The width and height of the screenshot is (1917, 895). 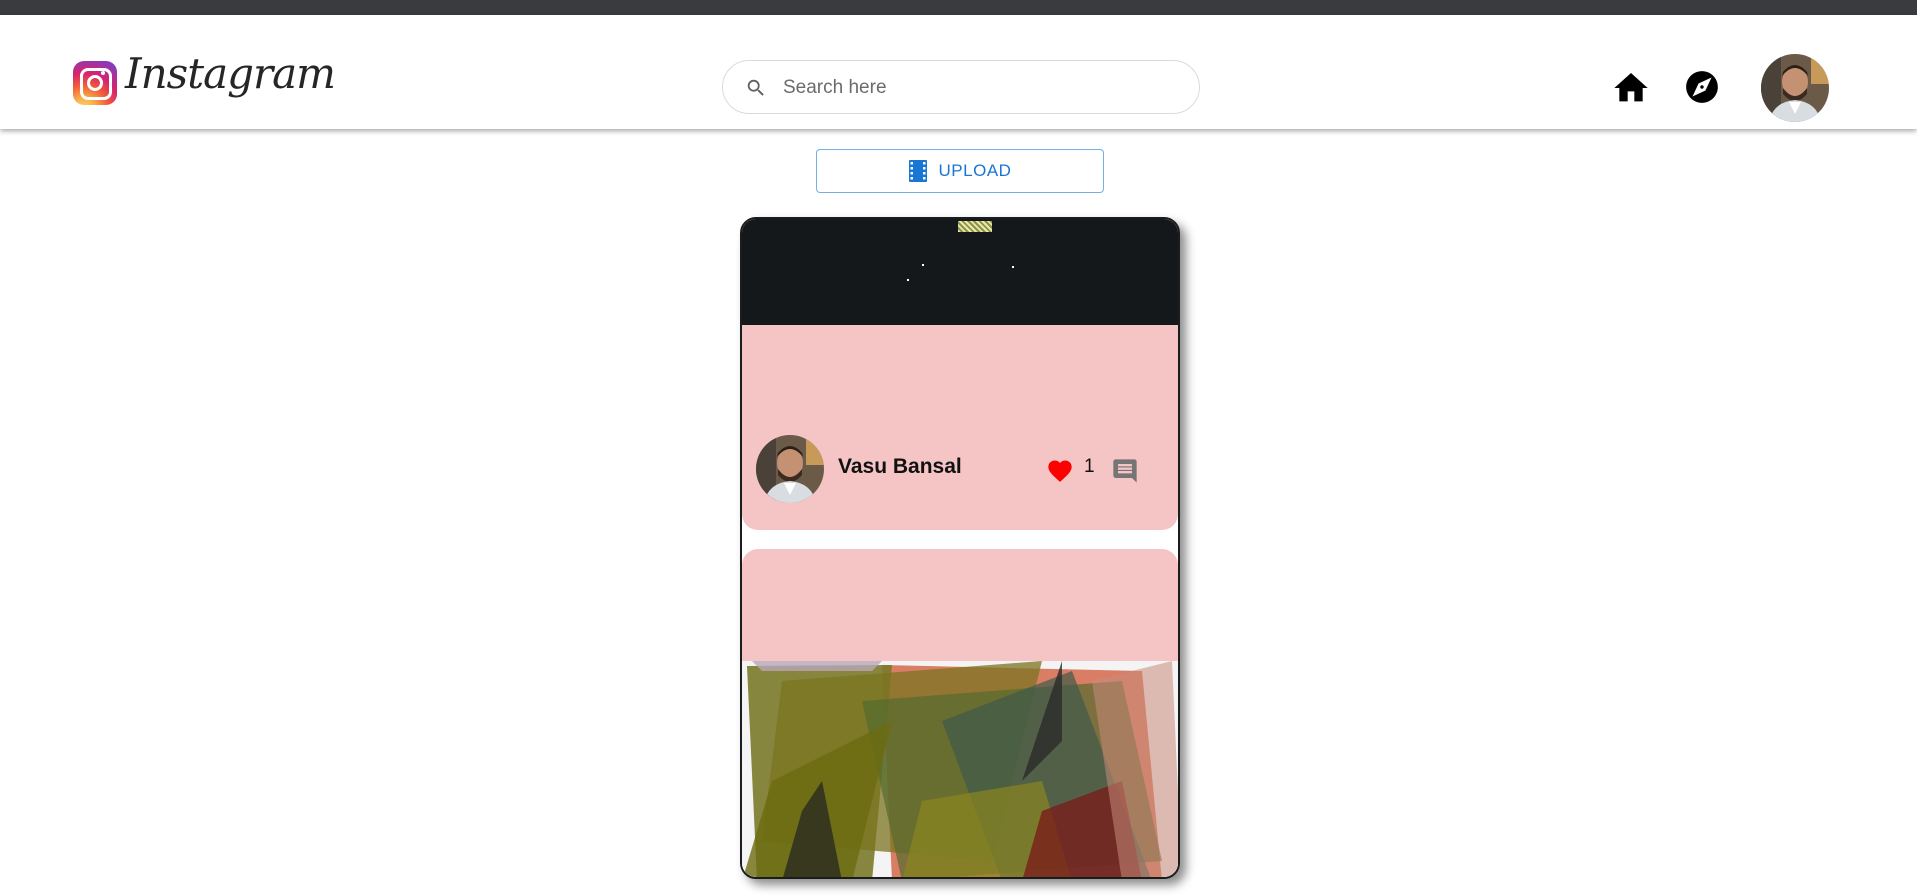 What do you see at coordinates (960, 605) in the screenshot?
I see `next-post-card` at bounding box center [960, 605].